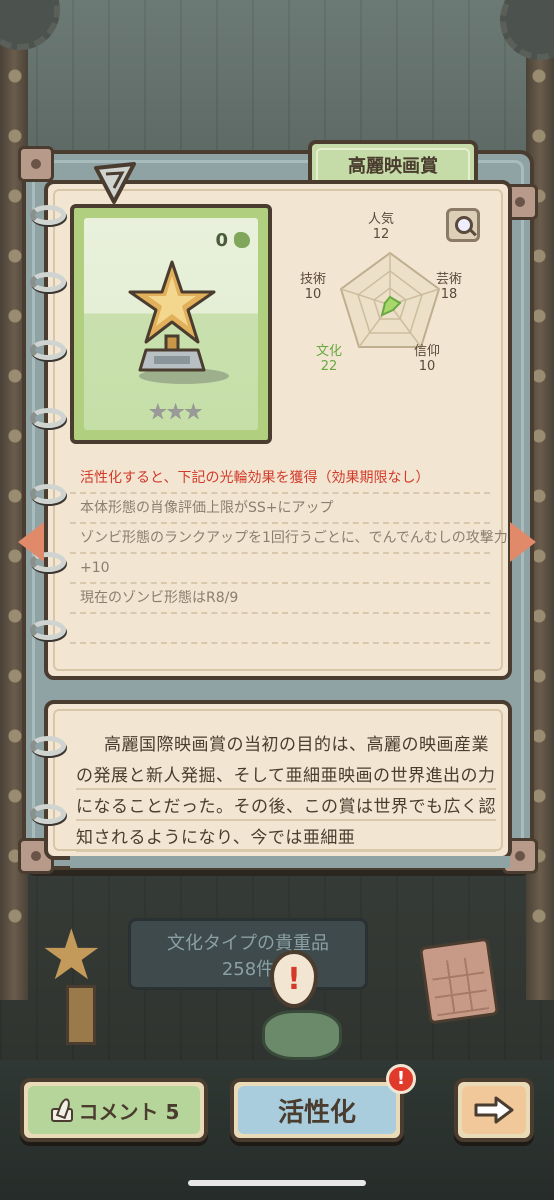 The height and width of the screenshot is (1200, 554). Describe the element at coordinates (302, 1035) in the screenshot. I see `leaf-pile-icon` at that location.